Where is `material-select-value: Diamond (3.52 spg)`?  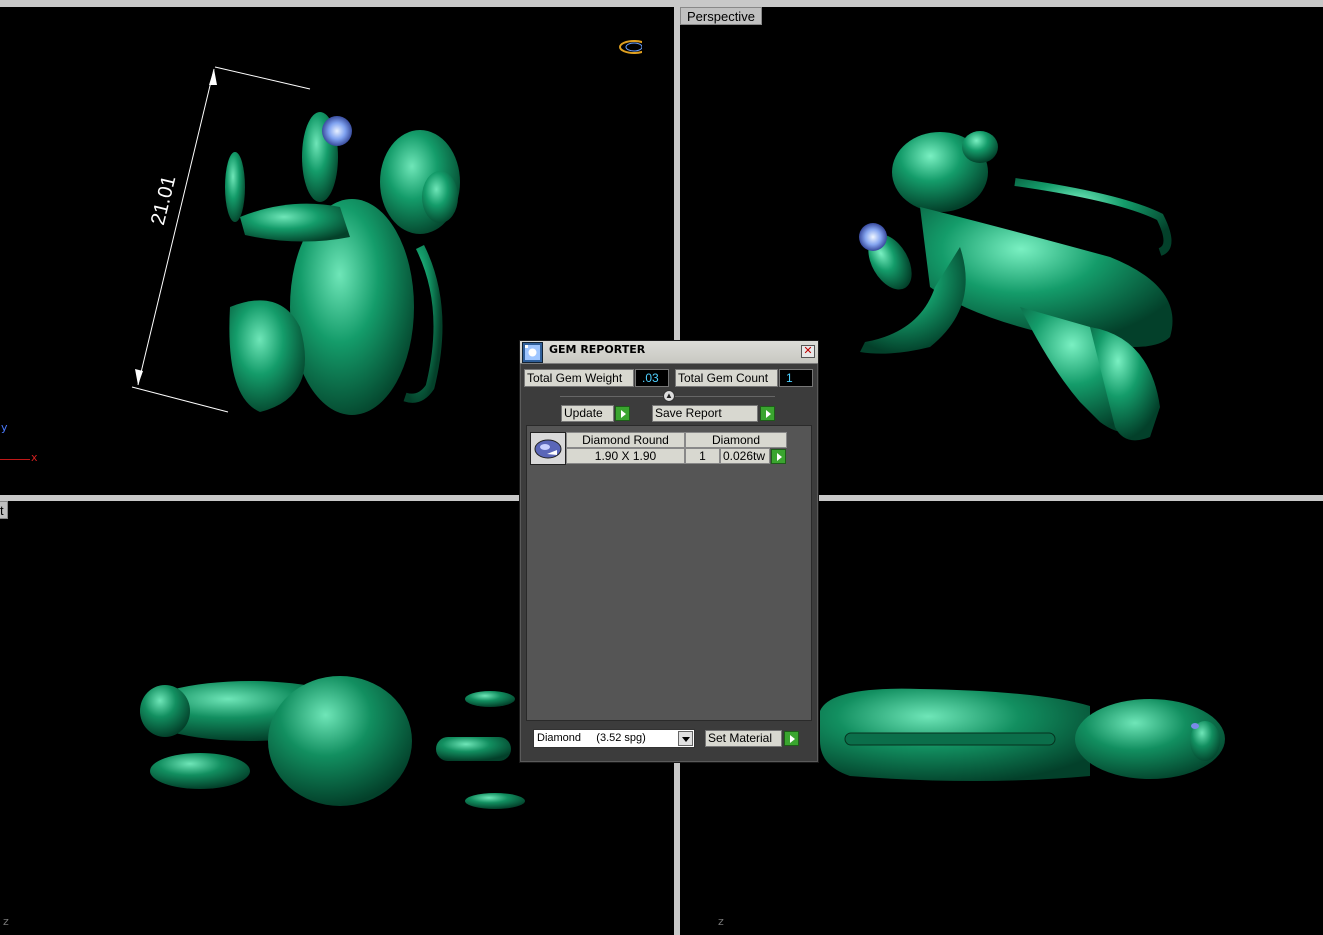 material-select-value: Diamond (3.52 spg) is located at coordinates (591, 738).